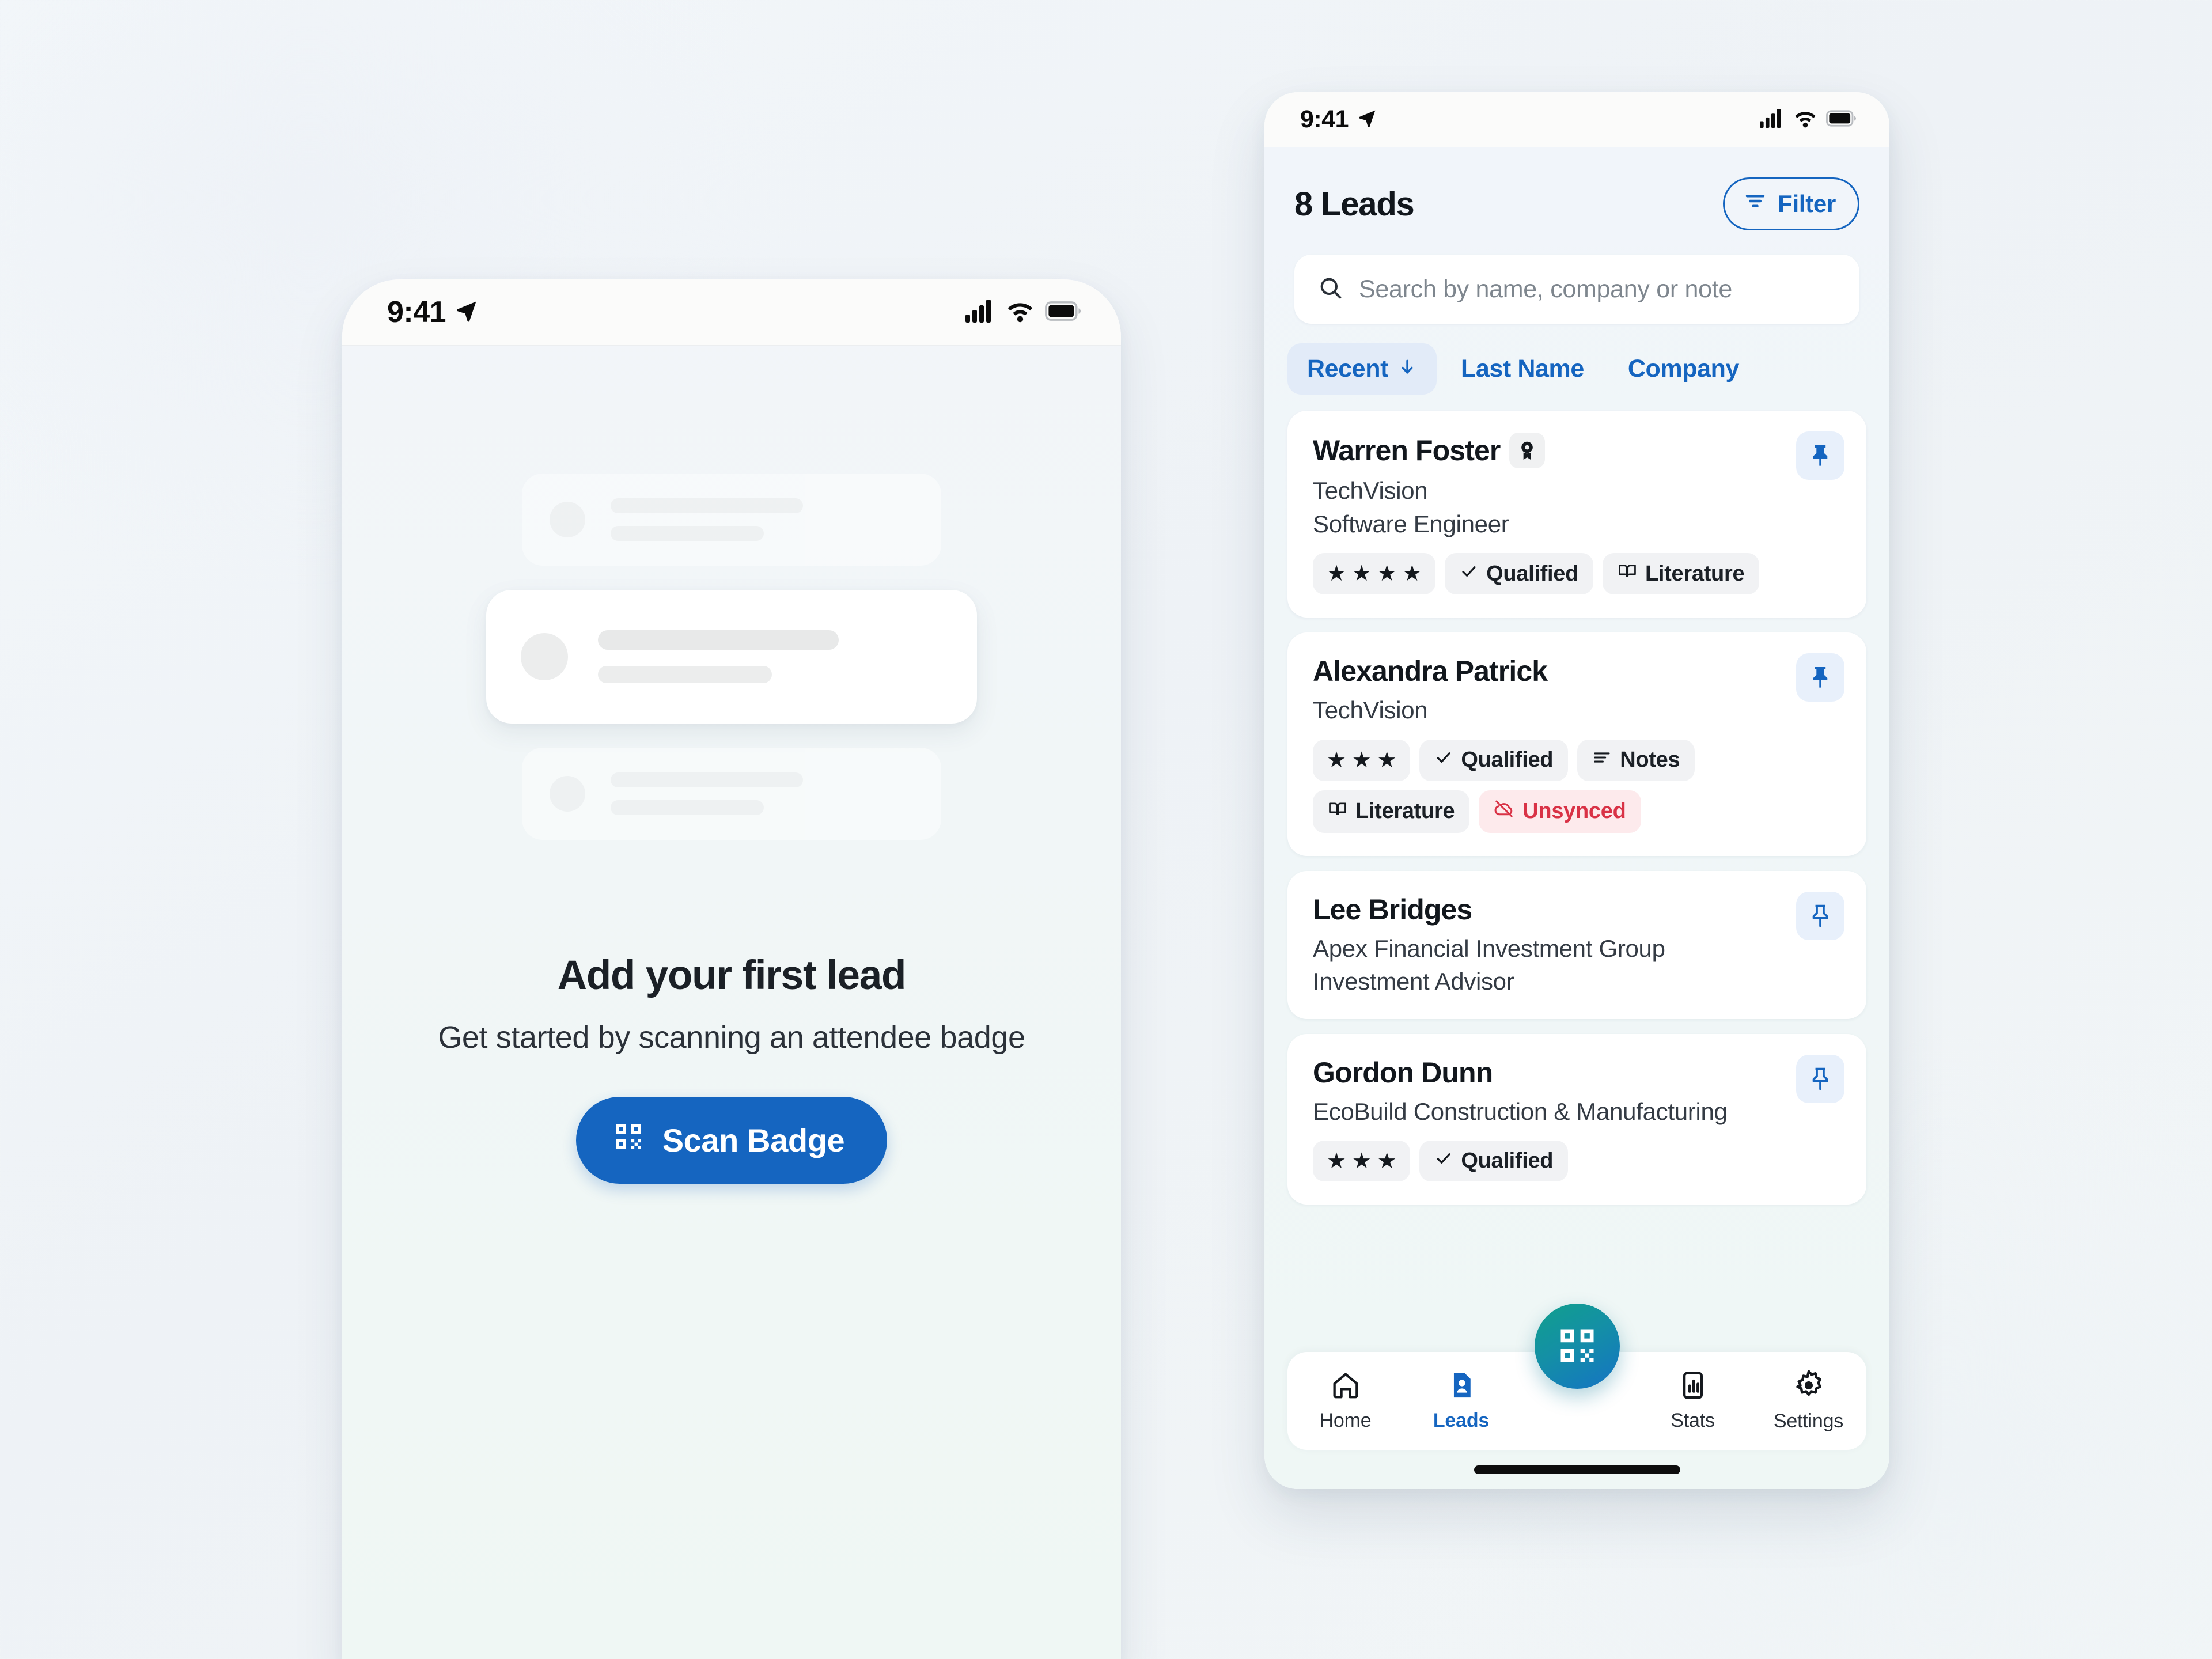  Describe the element at coordinates (1597, 289) in the screenshot. I see `search-input` at that location.